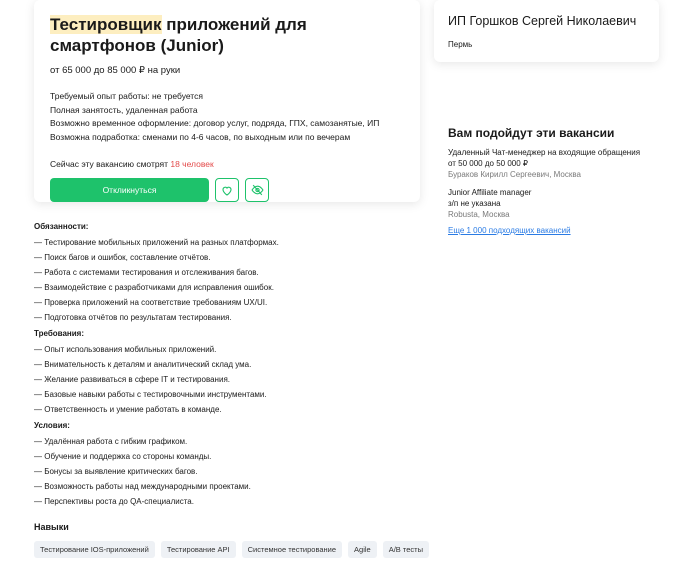 The width and height of the screenshot is (700, 566). What do you see at coordinates (488, 163) in the screenshot?
I see `similar-vacancy-salary: от 50 000 до 50 000 ₽` at bounding box center [488, 163].